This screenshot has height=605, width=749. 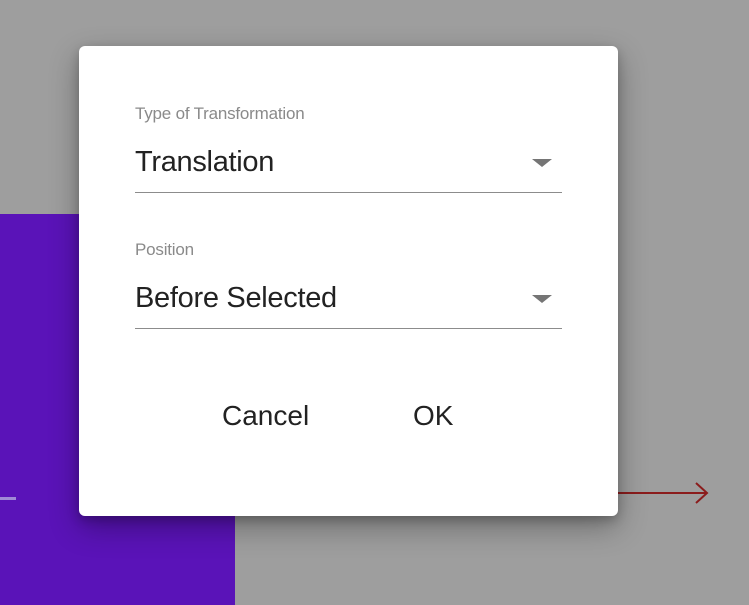 What do you see at coordinates (348, 304) in the screenshot?
I see `position-select: Before Selected` at bounding box center [348, 304].